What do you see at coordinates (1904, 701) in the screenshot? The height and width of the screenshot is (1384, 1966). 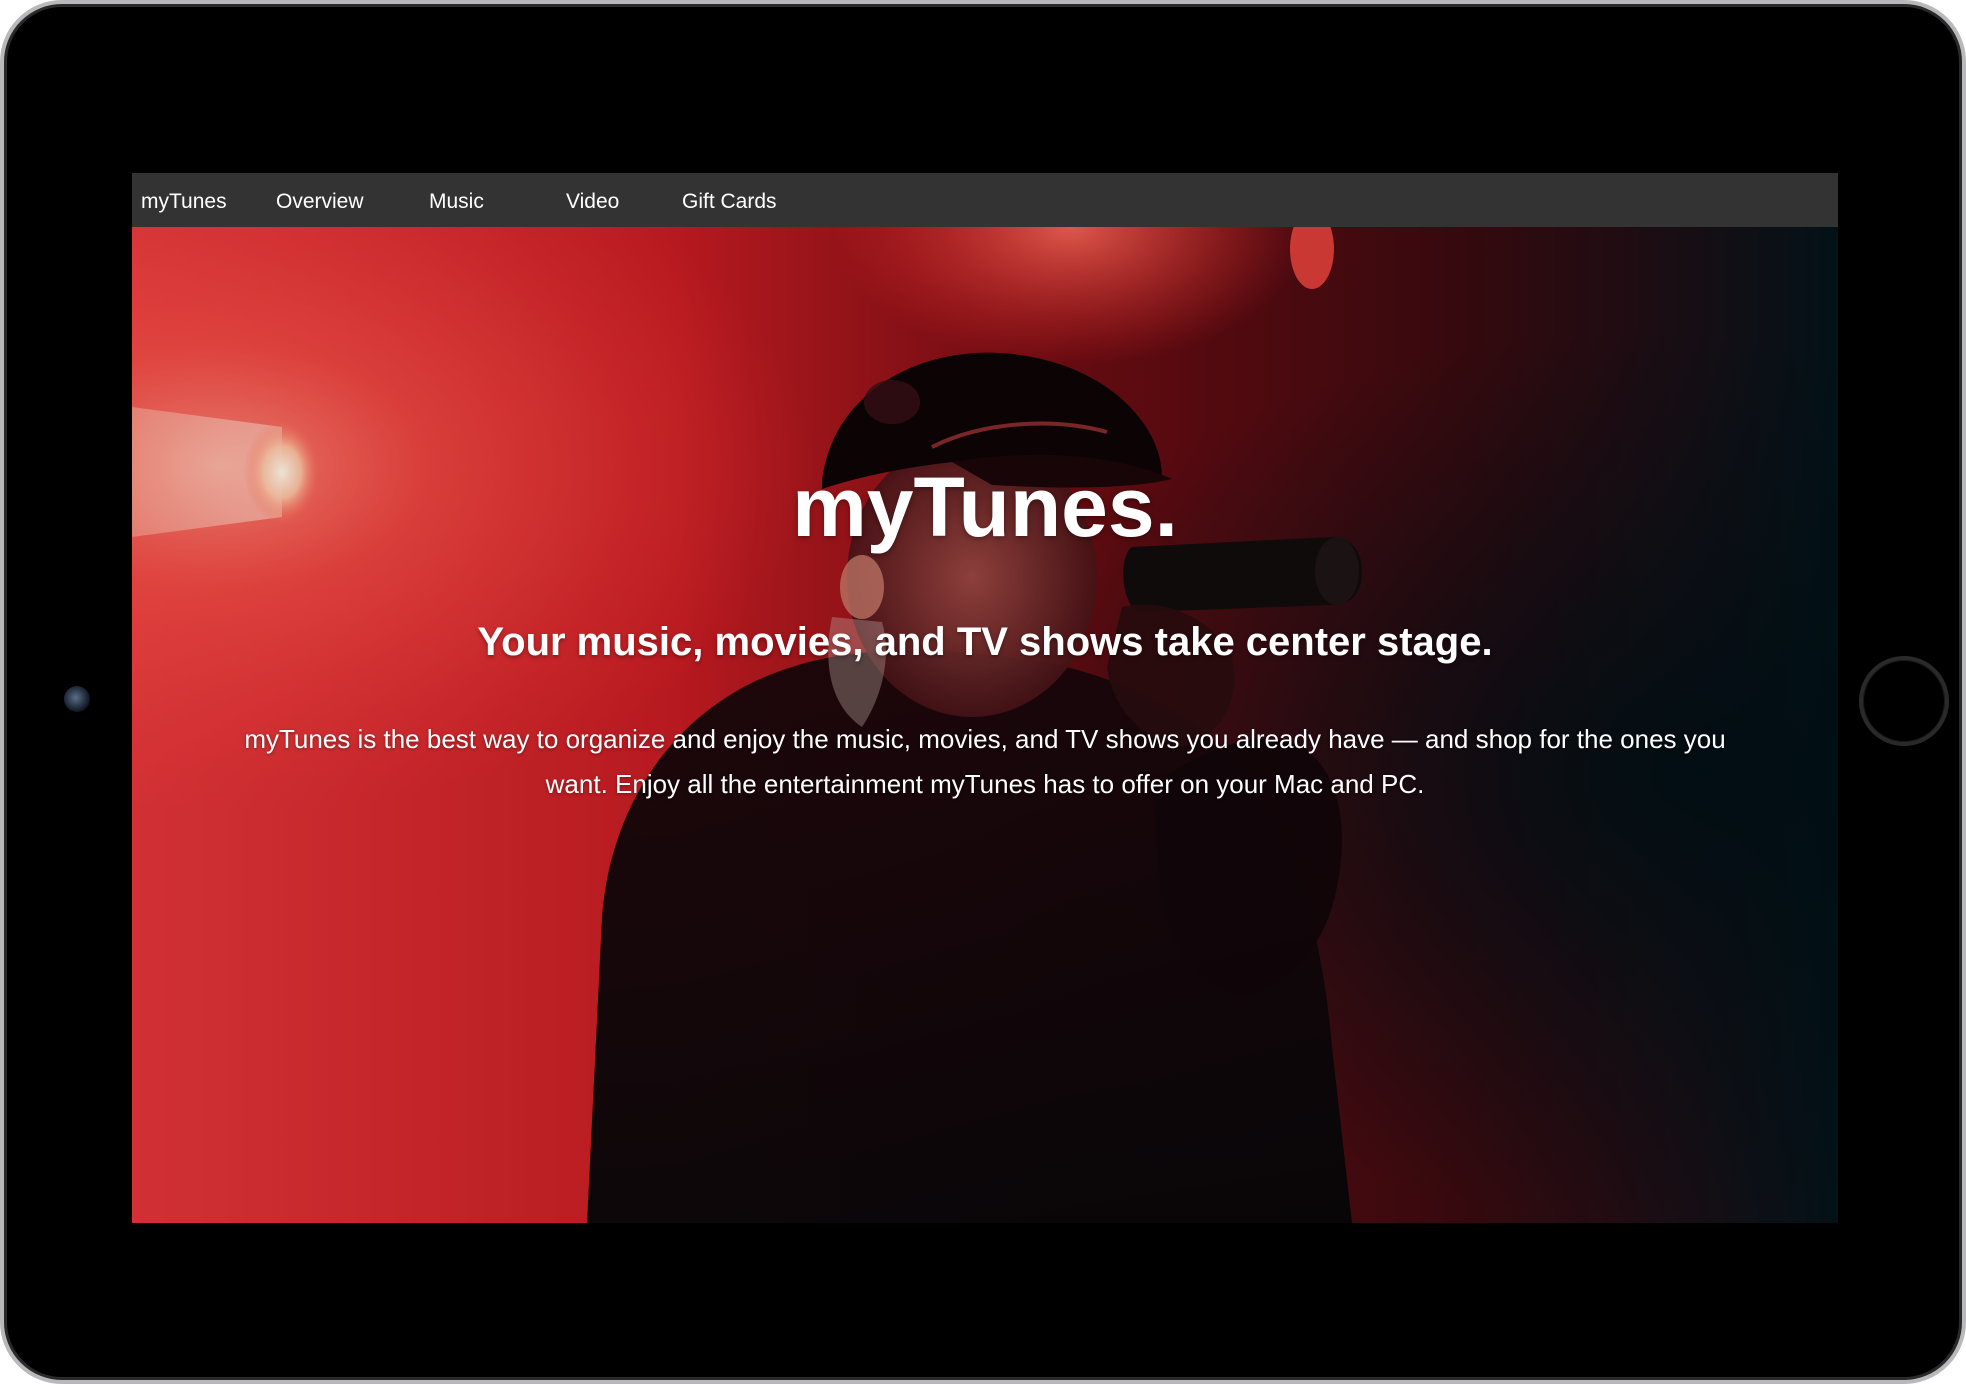 I see `home-button` at bounding box center [1904, 701].